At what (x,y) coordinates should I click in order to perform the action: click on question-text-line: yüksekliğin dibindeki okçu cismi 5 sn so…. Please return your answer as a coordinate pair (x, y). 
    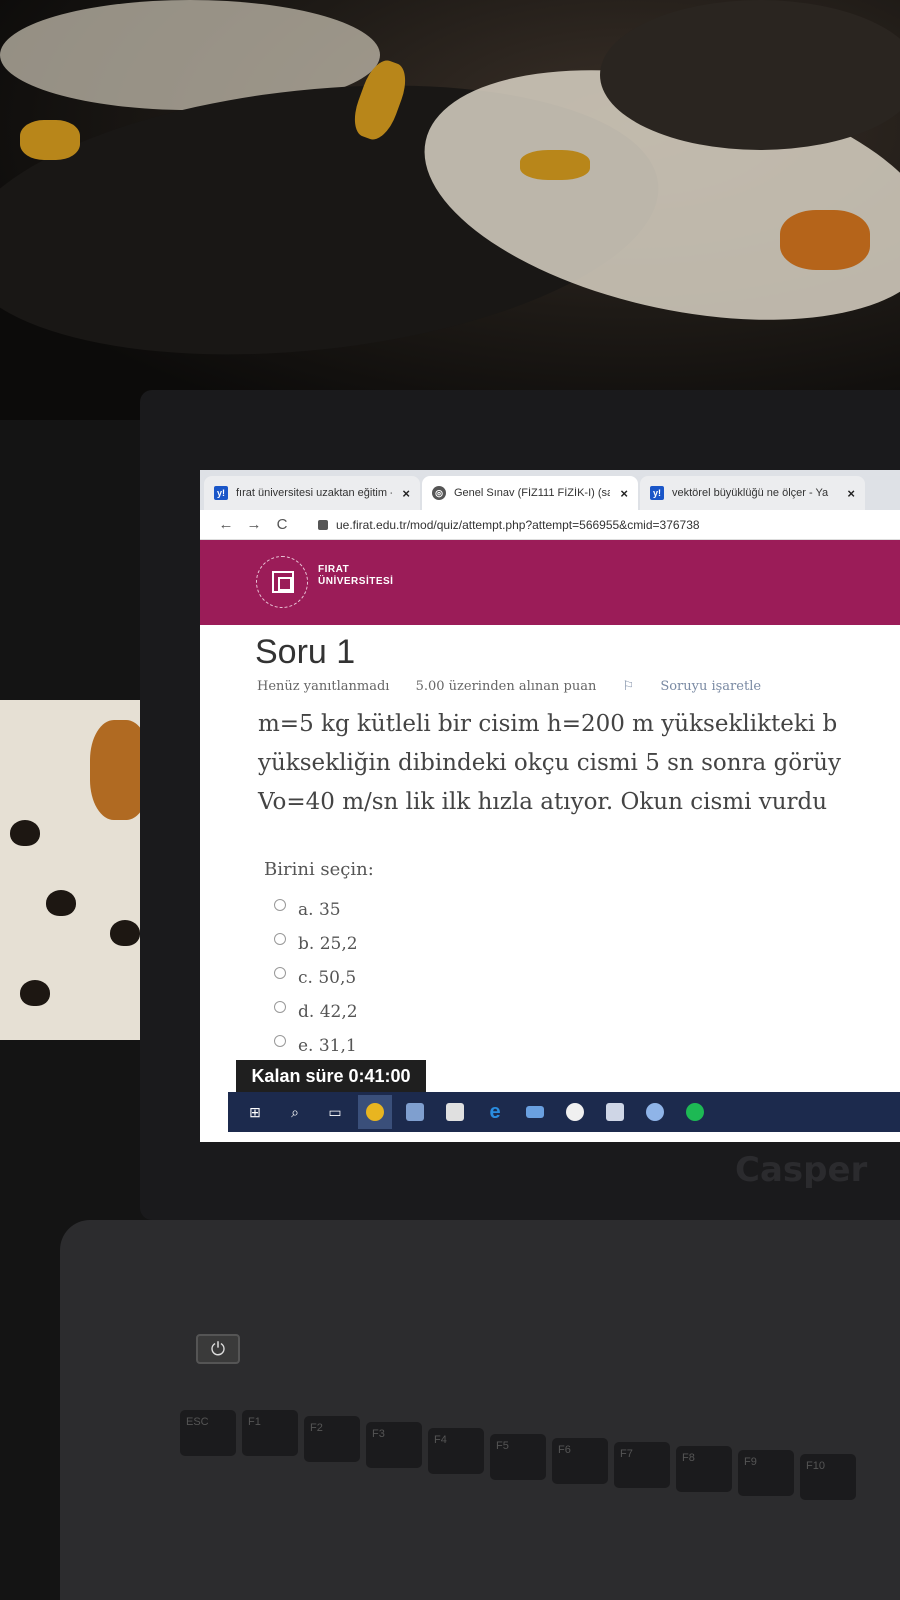
    Looking at the image, I should click on (549, 763).